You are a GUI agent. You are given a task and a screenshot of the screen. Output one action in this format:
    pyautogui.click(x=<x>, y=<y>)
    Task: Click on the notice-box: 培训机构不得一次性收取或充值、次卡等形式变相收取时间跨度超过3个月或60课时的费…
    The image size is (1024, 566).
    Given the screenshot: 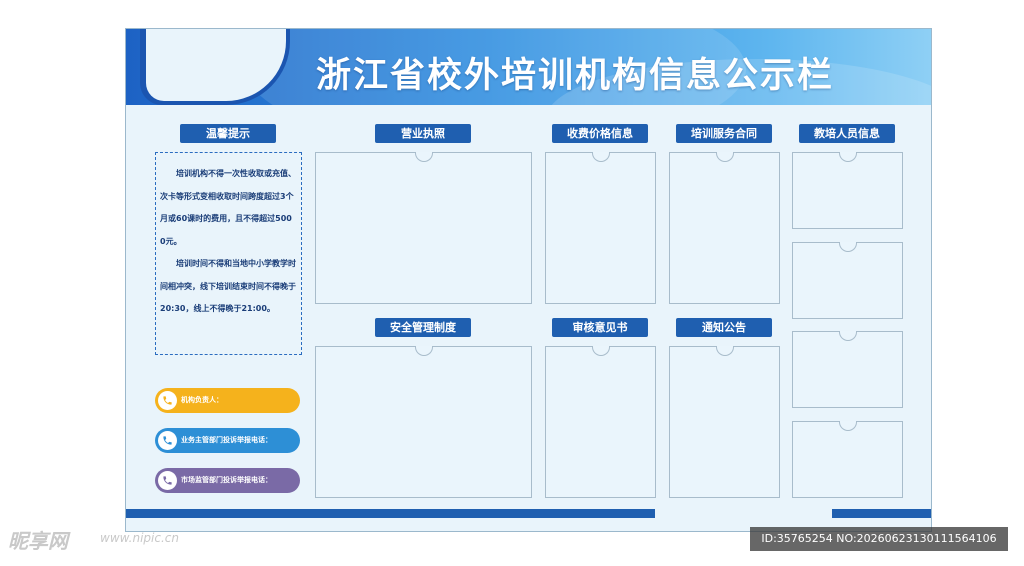 What is the action you would take?
    pyautogui.click(x=228, y=253)
    